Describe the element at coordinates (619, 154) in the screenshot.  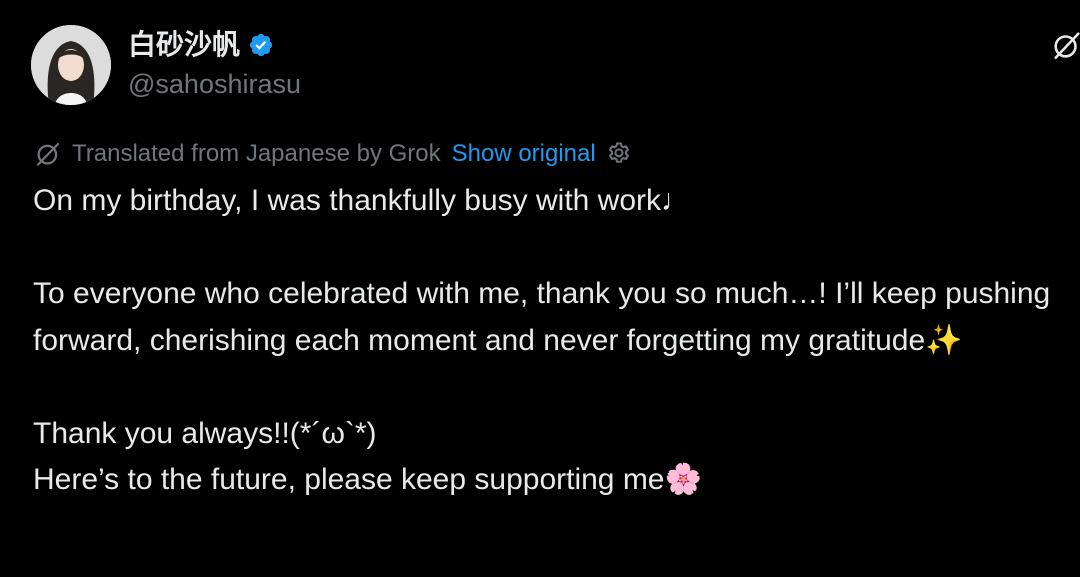
I see `gear-icon` at that location.